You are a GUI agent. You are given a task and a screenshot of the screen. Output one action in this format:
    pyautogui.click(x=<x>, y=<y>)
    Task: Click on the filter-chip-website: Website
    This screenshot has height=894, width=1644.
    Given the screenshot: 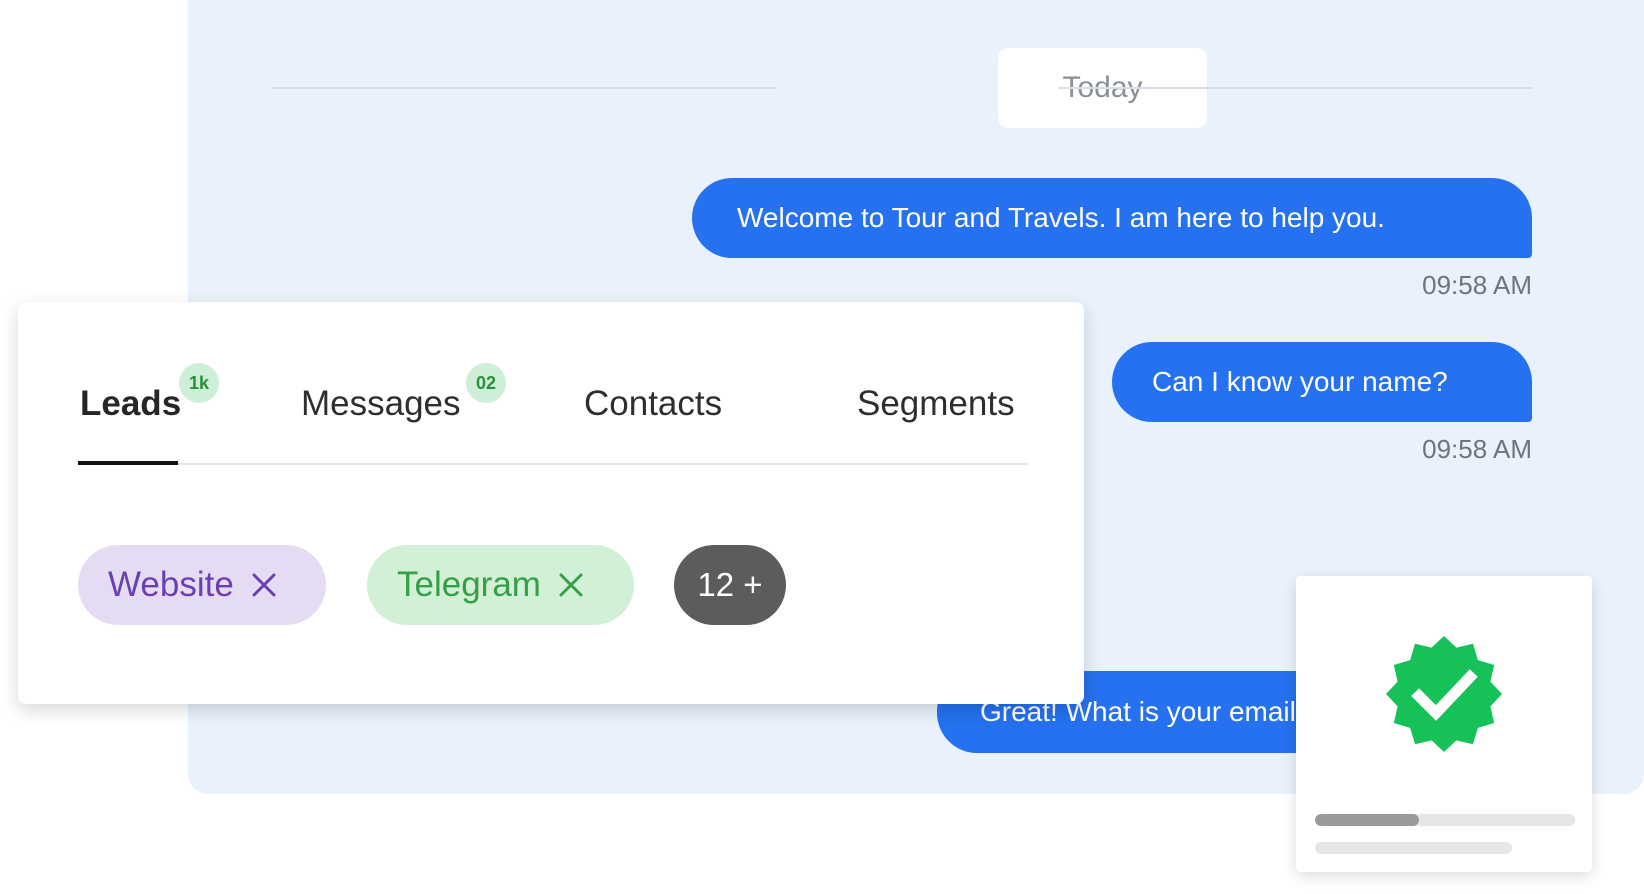 What is the action you would take?
    pyautogui.click(x=202, y=585)
    